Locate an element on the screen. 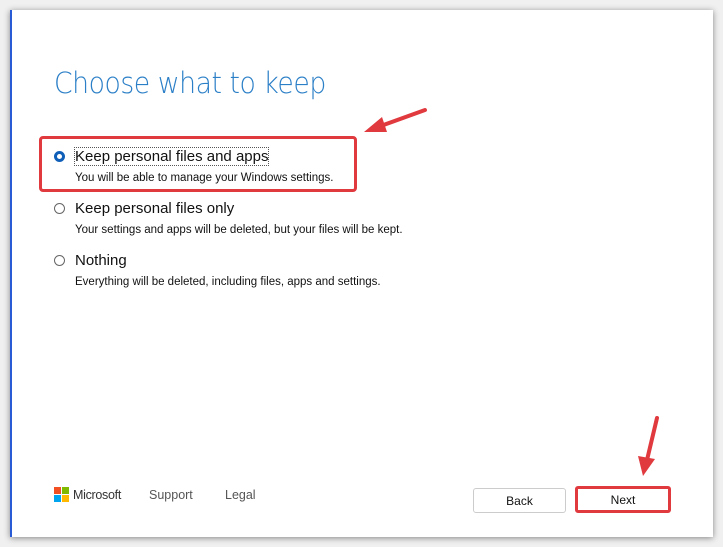 This screenshot has height=547, width=723. arrow-to-option-icon is located at coordinates (395, 120).